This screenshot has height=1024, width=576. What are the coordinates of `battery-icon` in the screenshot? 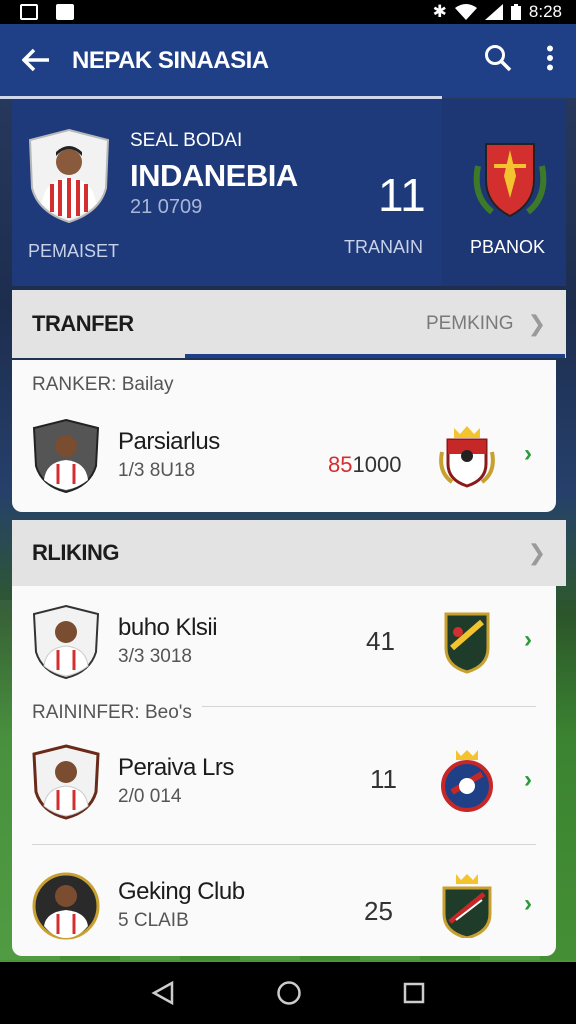 It's located at (515, 12).